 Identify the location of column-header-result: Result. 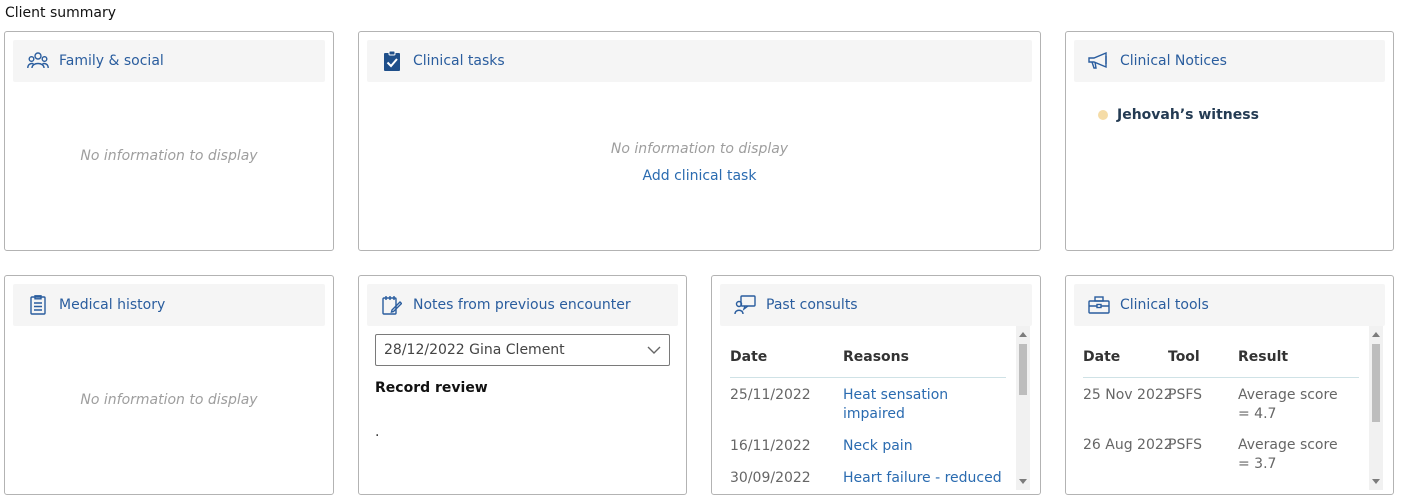
(1263, 357).